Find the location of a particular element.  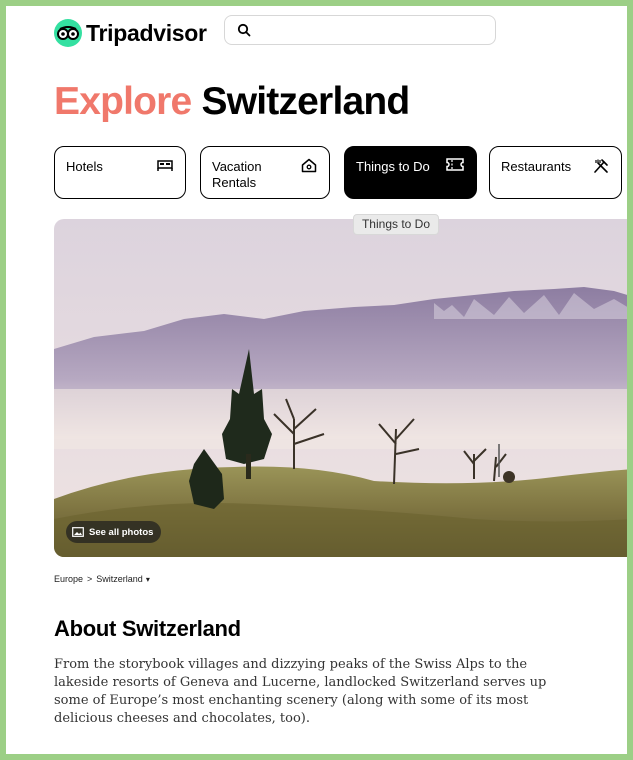

tripadvisor-logo: Tripadvisor is located at coordinates (130, 33).